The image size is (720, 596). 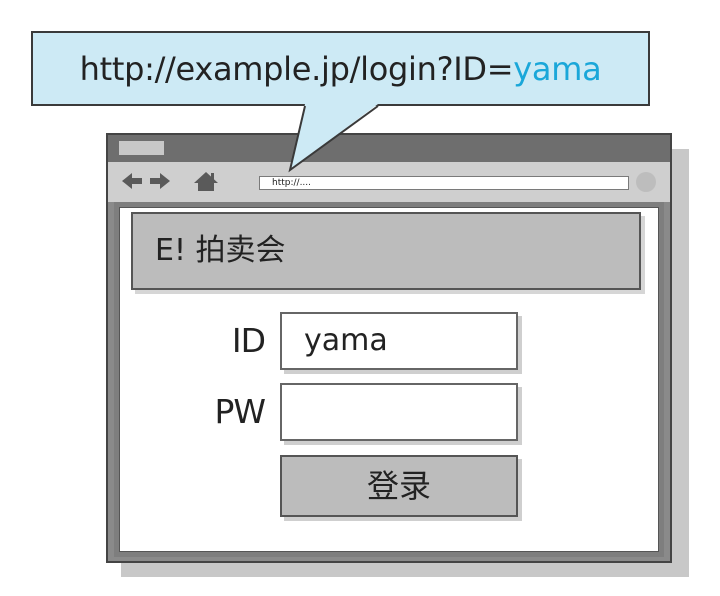 I want to click on login-button: 登录, so click(x=399, y=486).